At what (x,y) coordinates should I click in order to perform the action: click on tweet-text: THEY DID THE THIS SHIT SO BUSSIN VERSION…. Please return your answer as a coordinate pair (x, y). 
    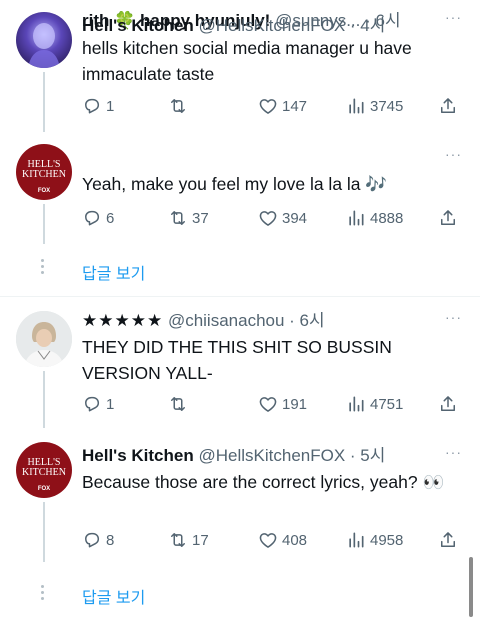
    Looking at the image, I should click on (237, 360).